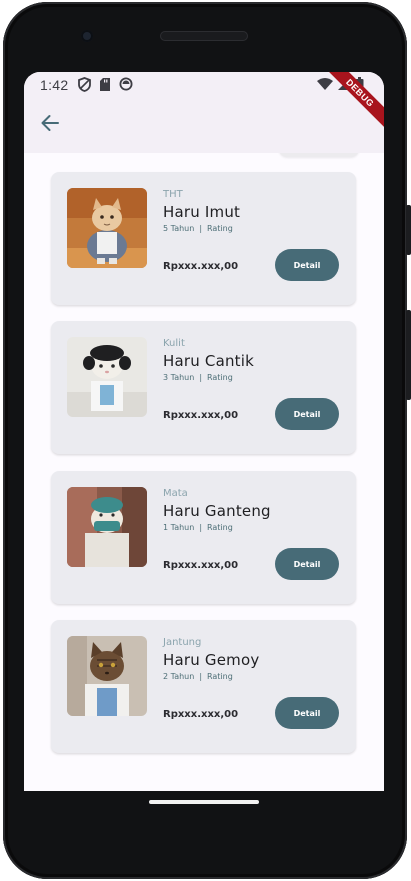 The image size is (411, 881). Describe the element at coordinates (408, 230) in the screenshot. I see `volume-button` at that location.